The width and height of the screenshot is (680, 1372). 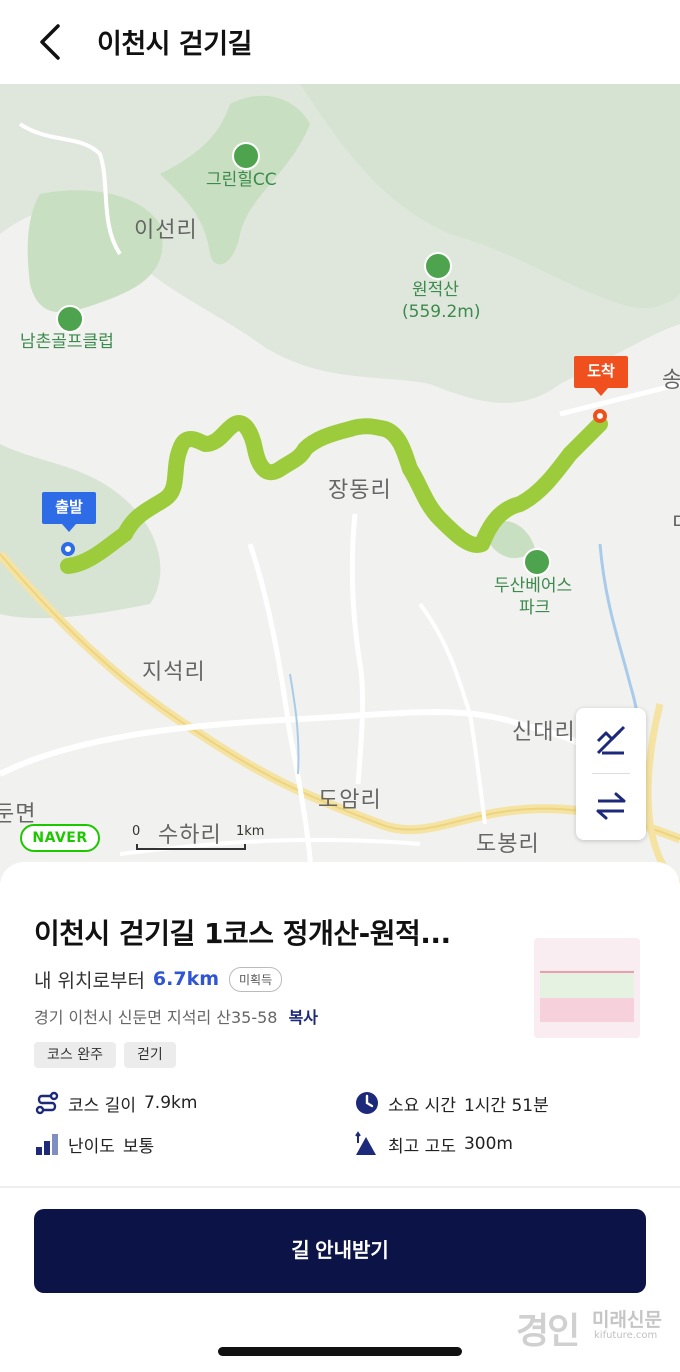 I want to click on scale-bar, so click(x=191, y=847).